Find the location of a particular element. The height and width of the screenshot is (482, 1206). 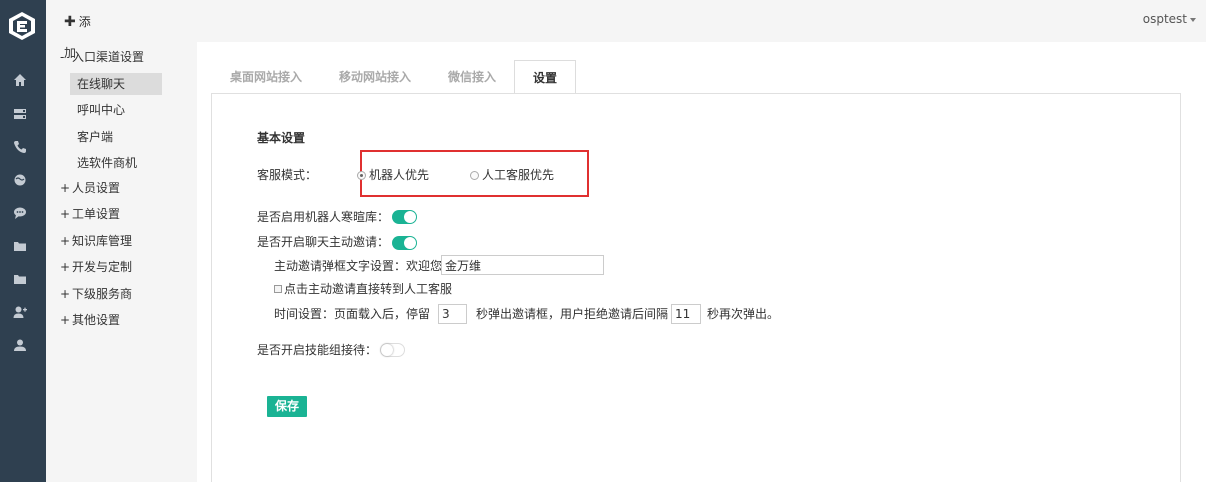

tree-group-label: 其他设置 is located at coordinates (96, 320).